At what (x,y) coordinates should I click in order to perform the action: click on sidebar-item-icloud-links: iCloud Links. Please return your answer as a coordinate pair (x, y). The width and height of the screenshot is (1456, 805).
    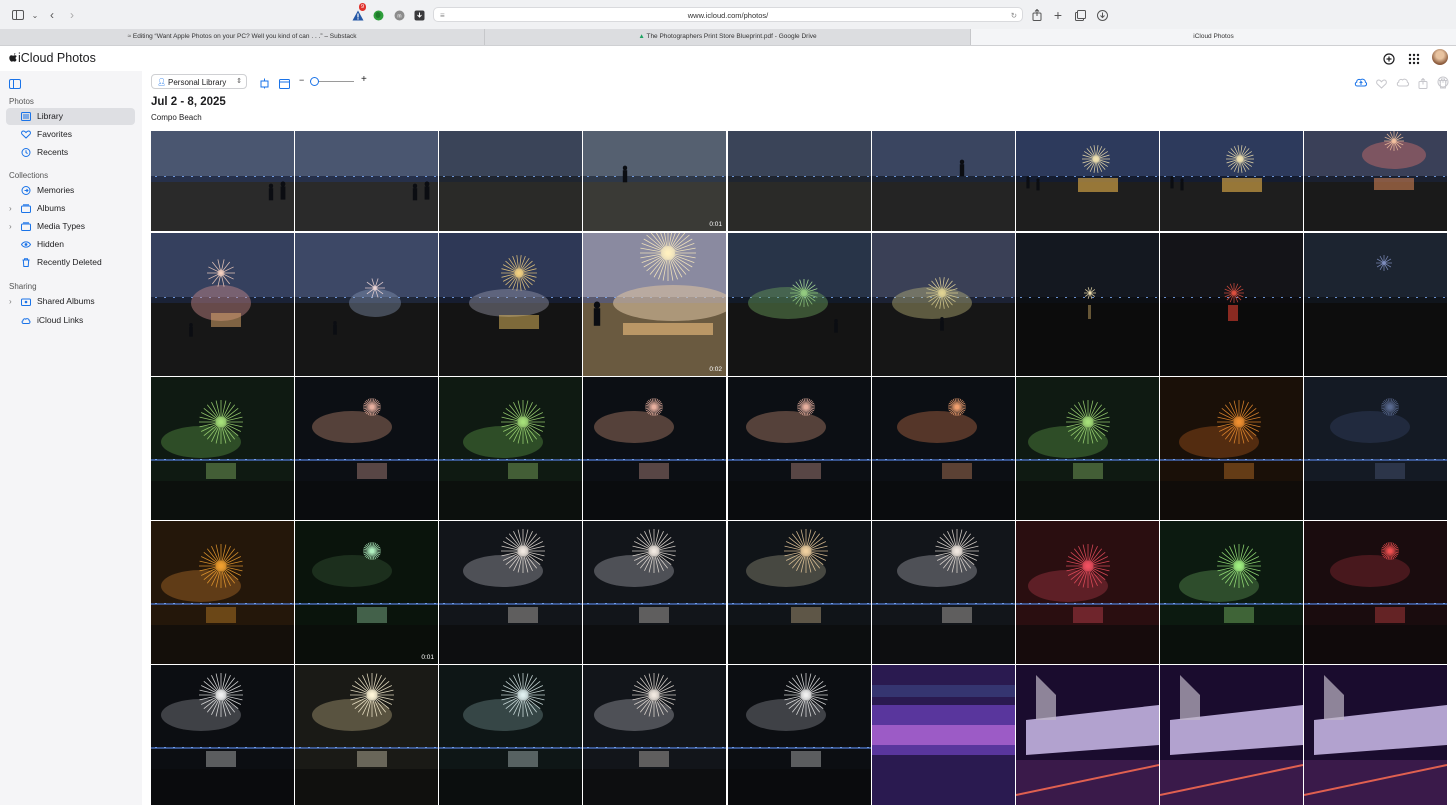
    Looking at the image, I should click on (70, 320).